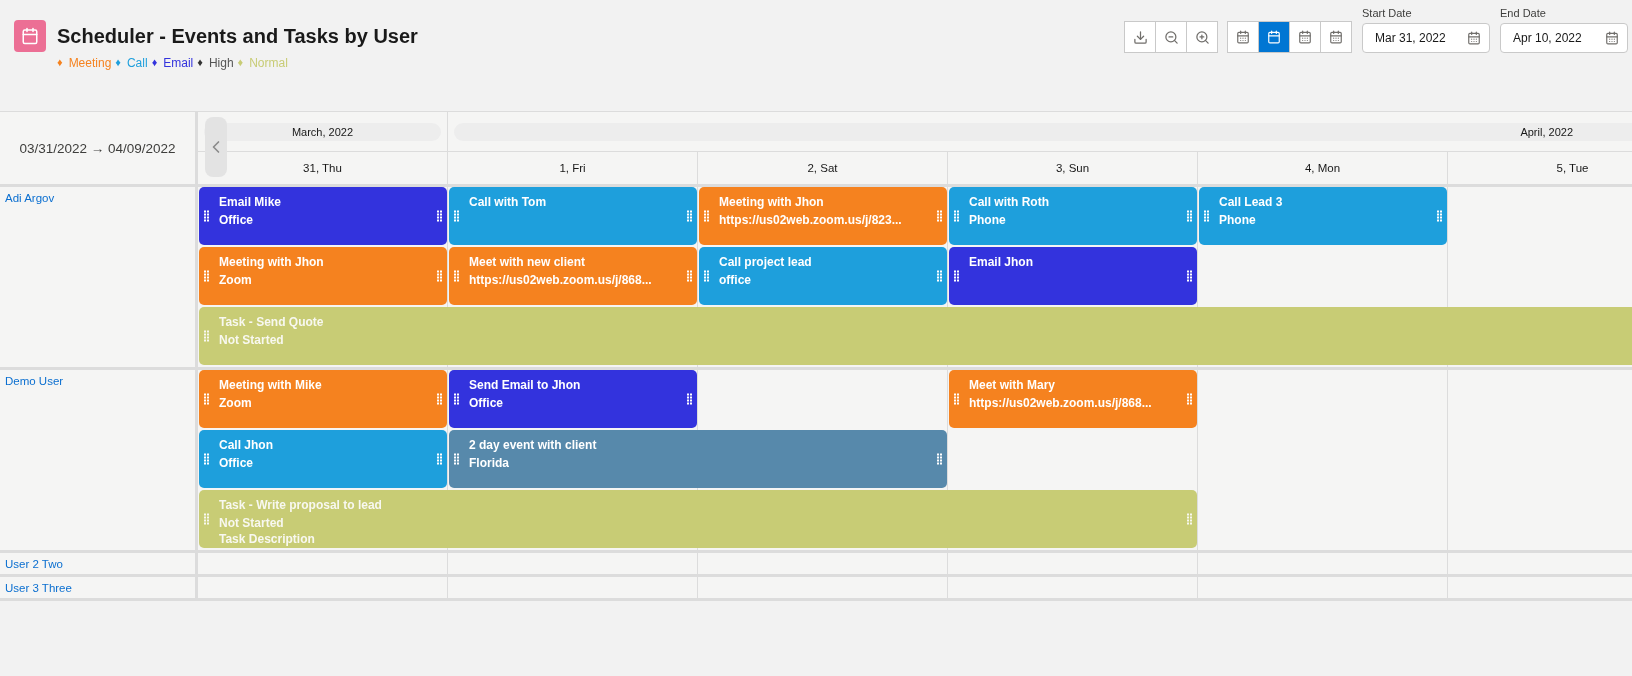 The image size is (1632, 676). I want to click on event-title: Call with Roth, so click(1009, 202).